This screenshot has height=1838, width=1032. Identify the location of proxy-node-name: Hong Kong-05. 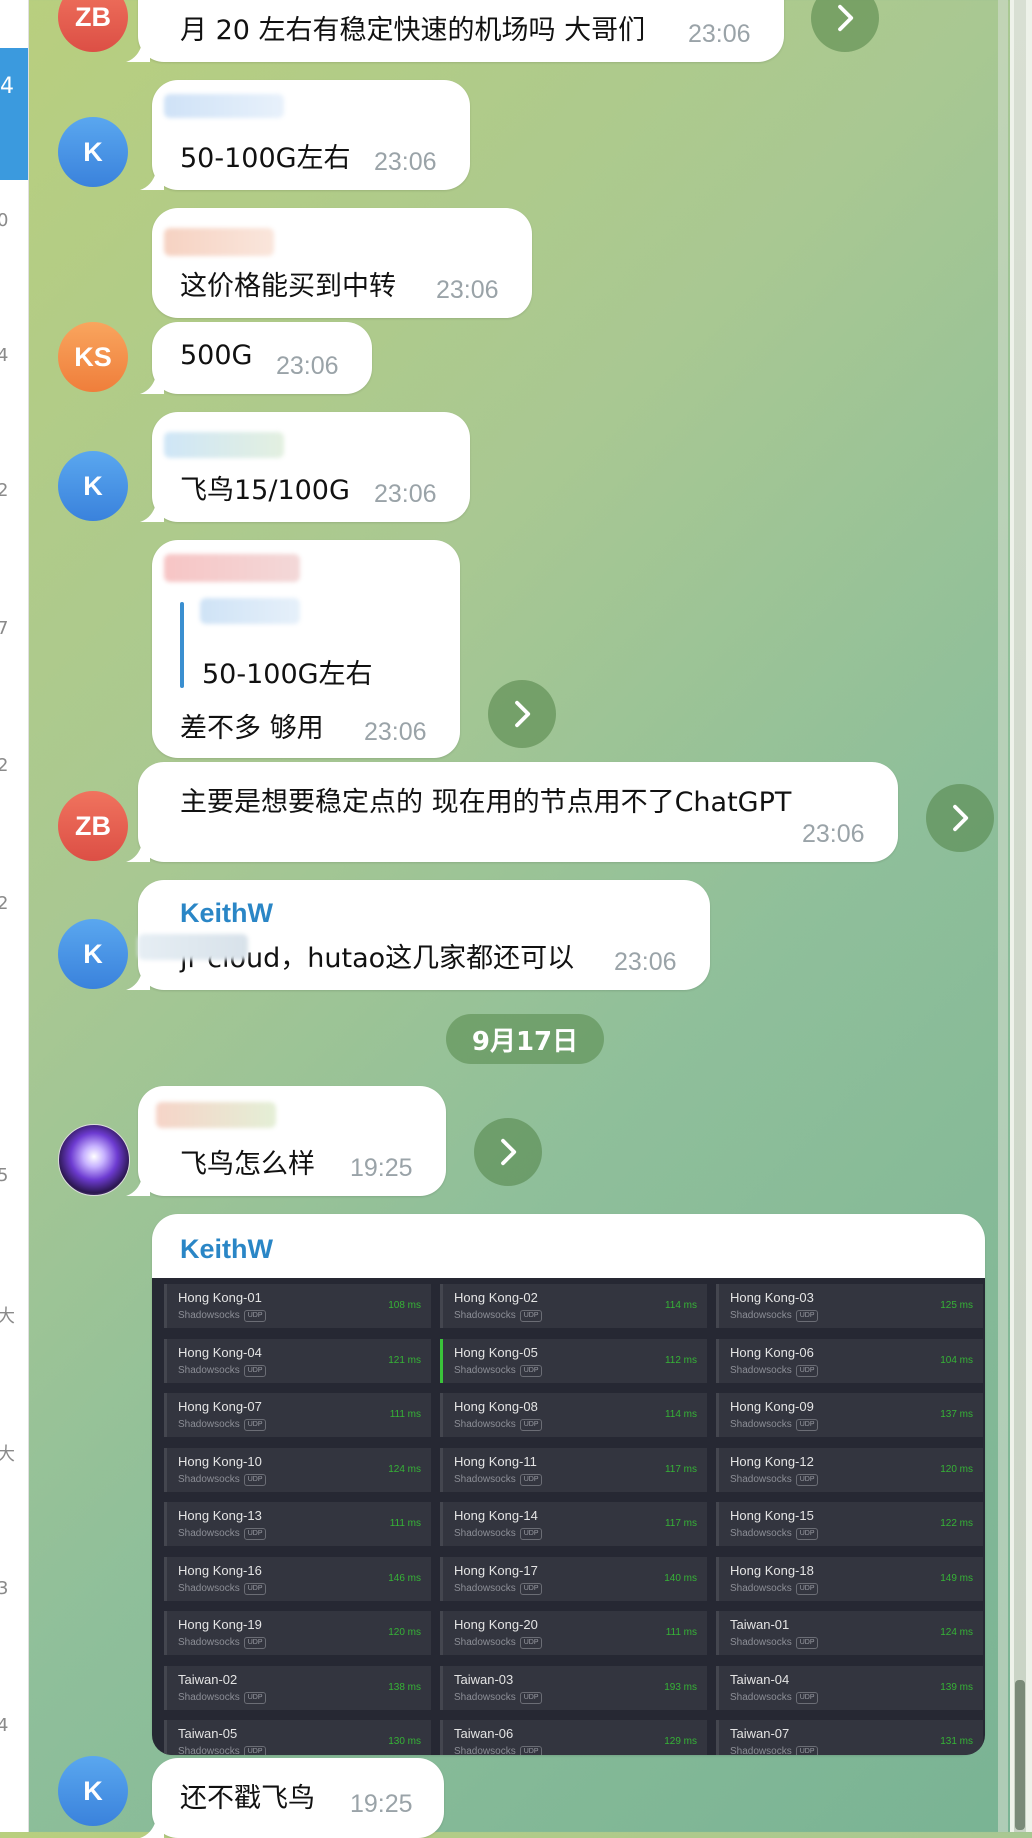
(496, 1352).